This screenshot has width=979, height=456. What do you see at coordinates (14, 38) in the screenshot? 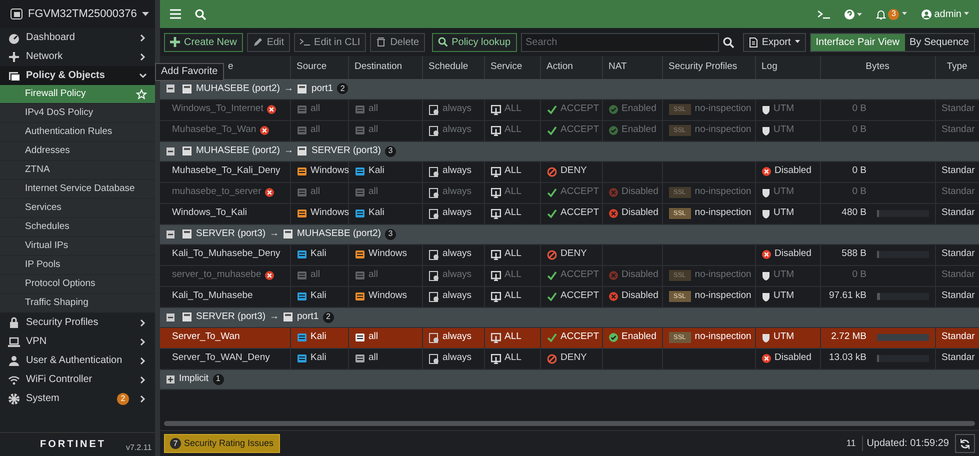
I see `dashboard-icon` at bounding box center [14, 38].